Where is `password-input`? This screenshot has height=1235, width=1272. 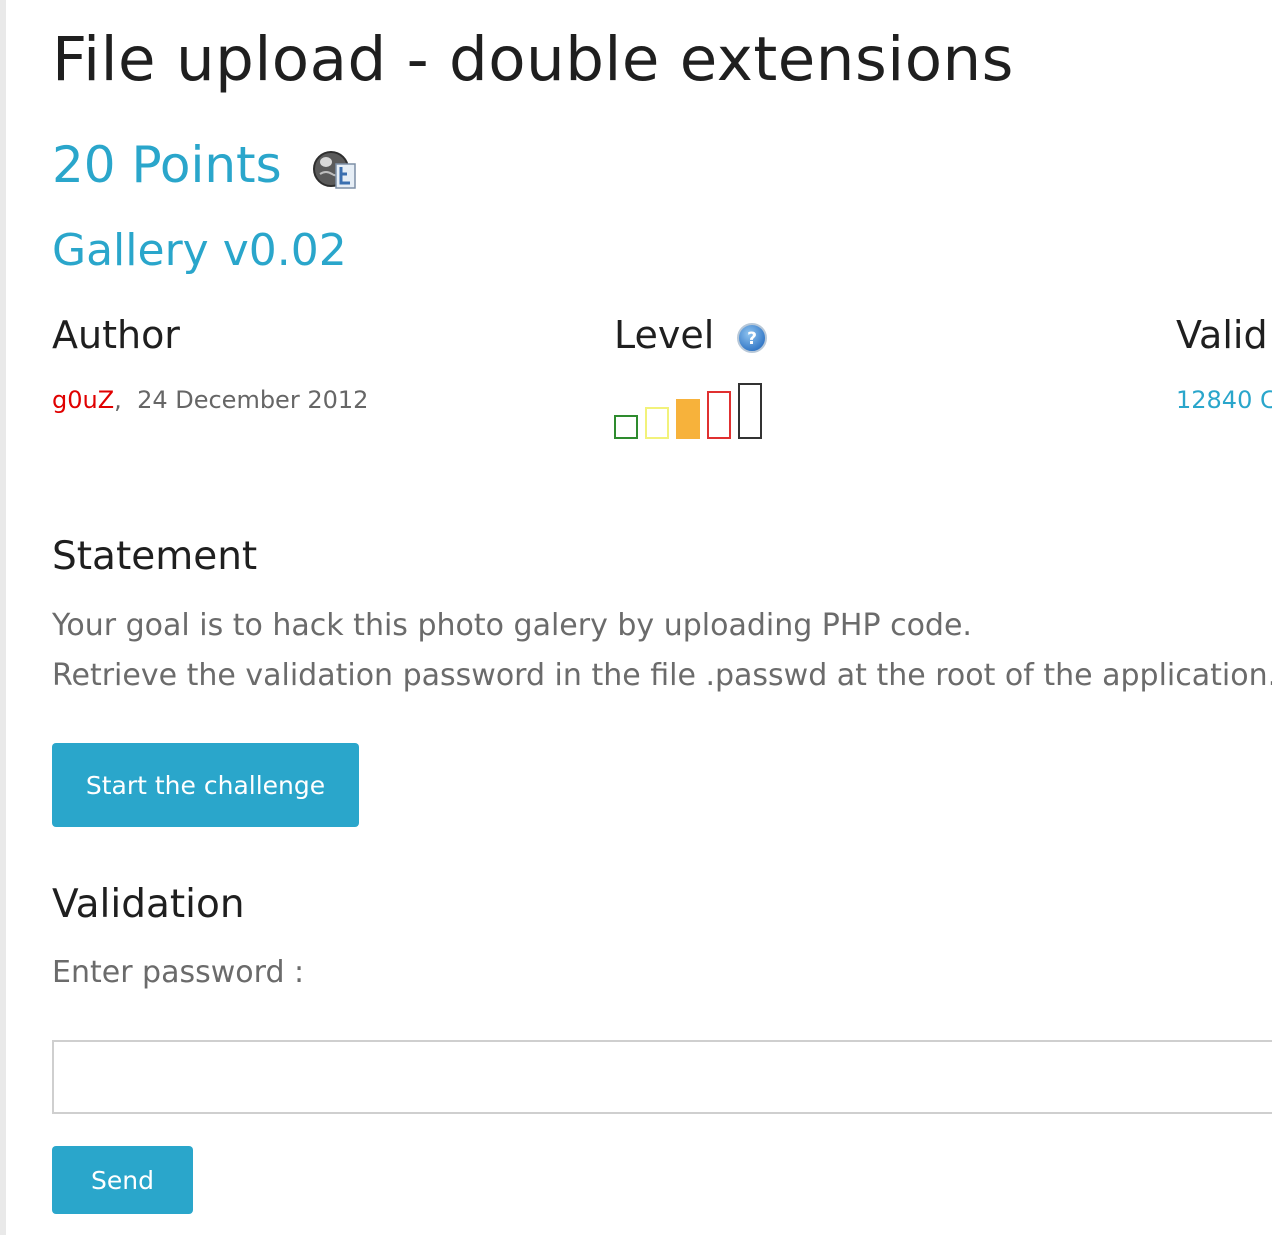 password-input is located at coordinates (662, 1077).